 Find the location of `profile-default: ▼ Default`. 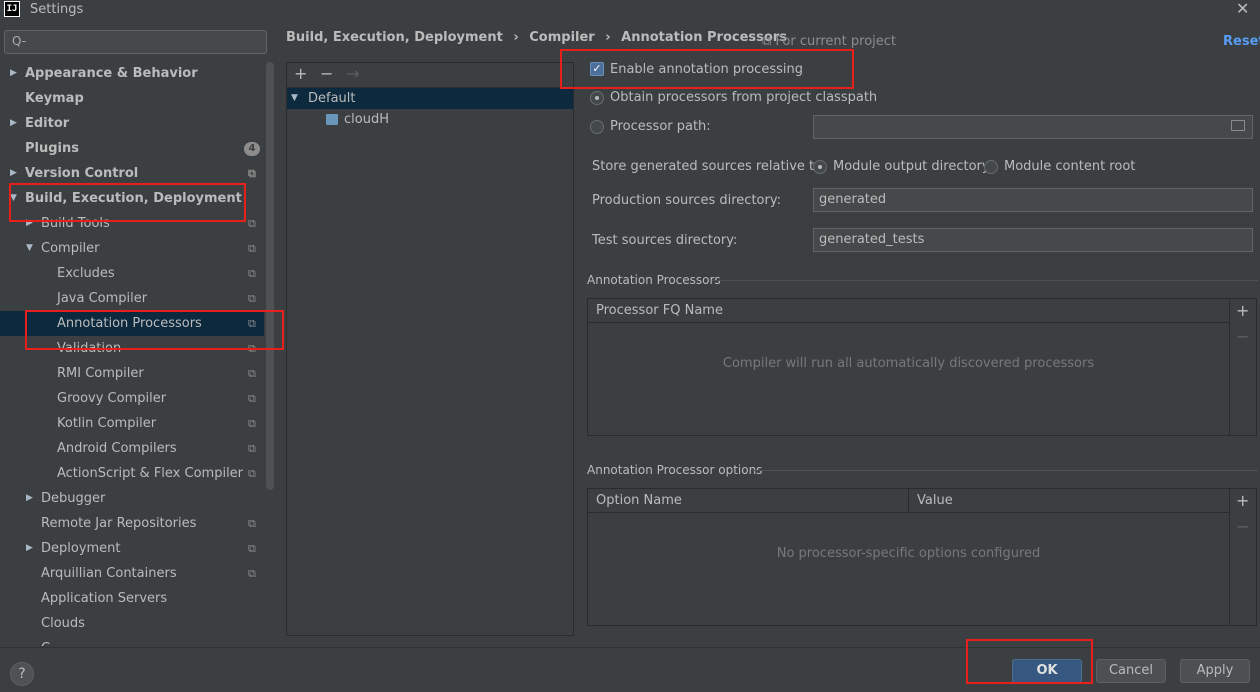

profile-default: ▼ Default is located at coordinates (430, 98).